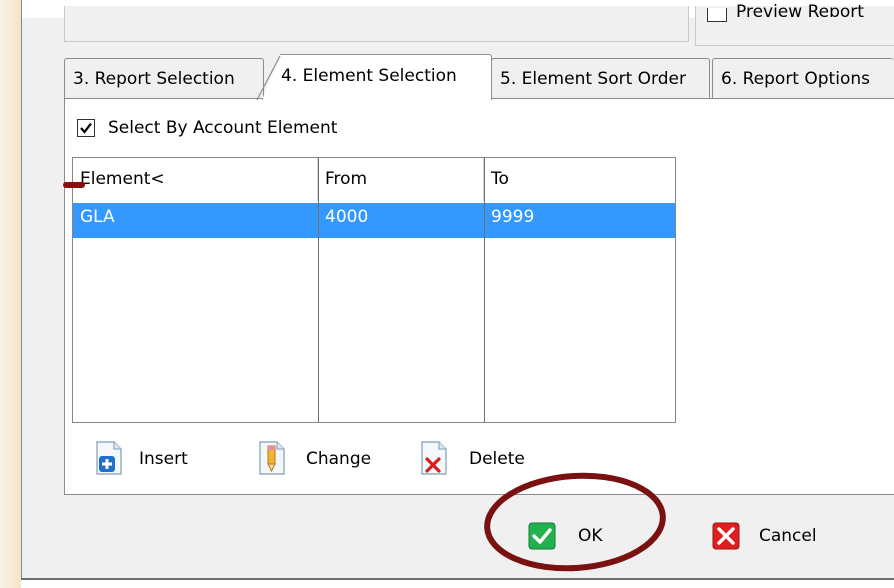 Image resolution: width=894 pixels, height=588 pixels. I want to click on insert-button: Insert, so click(149, 460).